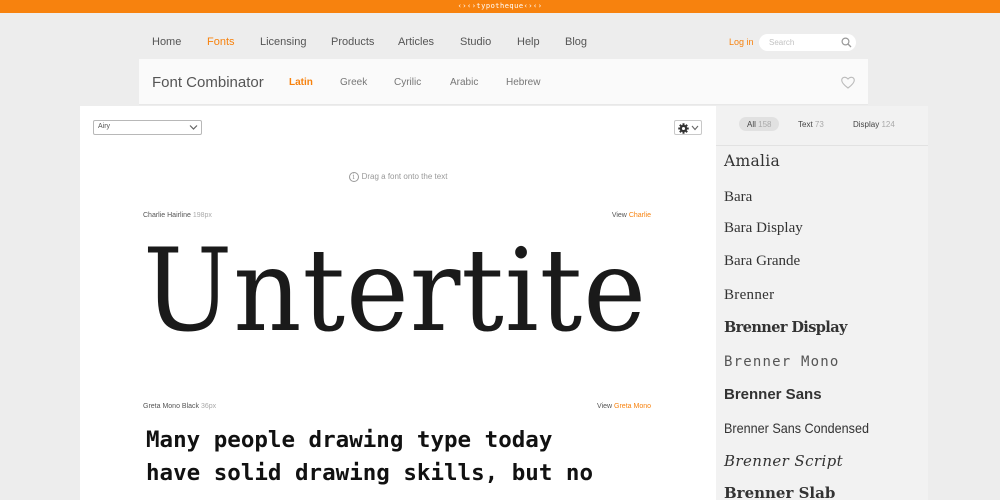 The width and height of the screenshot is (1000, 500). What do you see at coordinates (166, 42) in the screenshot?
I see `nav-item-home: Home` at bounding box center [166, 42].